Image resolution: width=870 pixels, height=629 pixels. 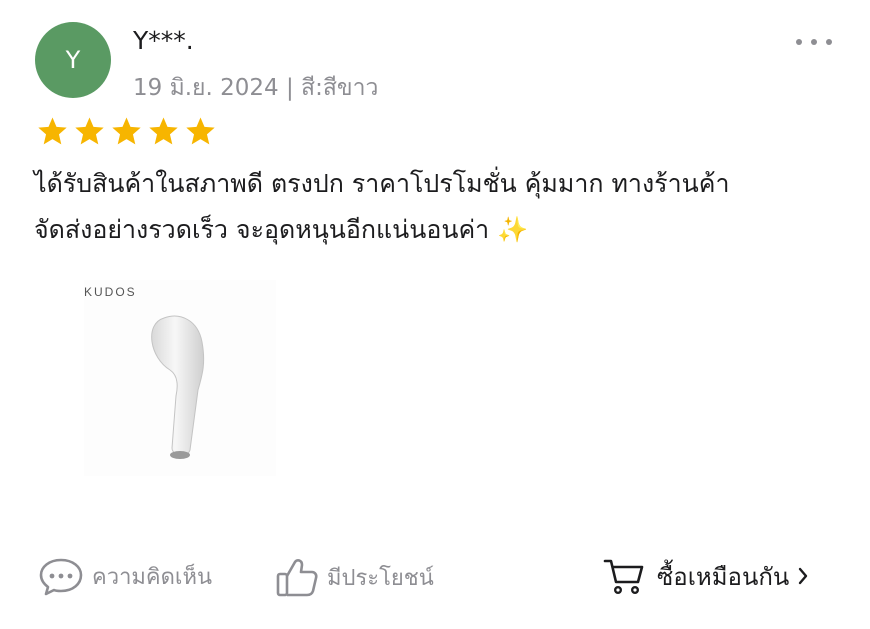 I want to click on reviewer-name: Y***., so click(x=163, y=40).